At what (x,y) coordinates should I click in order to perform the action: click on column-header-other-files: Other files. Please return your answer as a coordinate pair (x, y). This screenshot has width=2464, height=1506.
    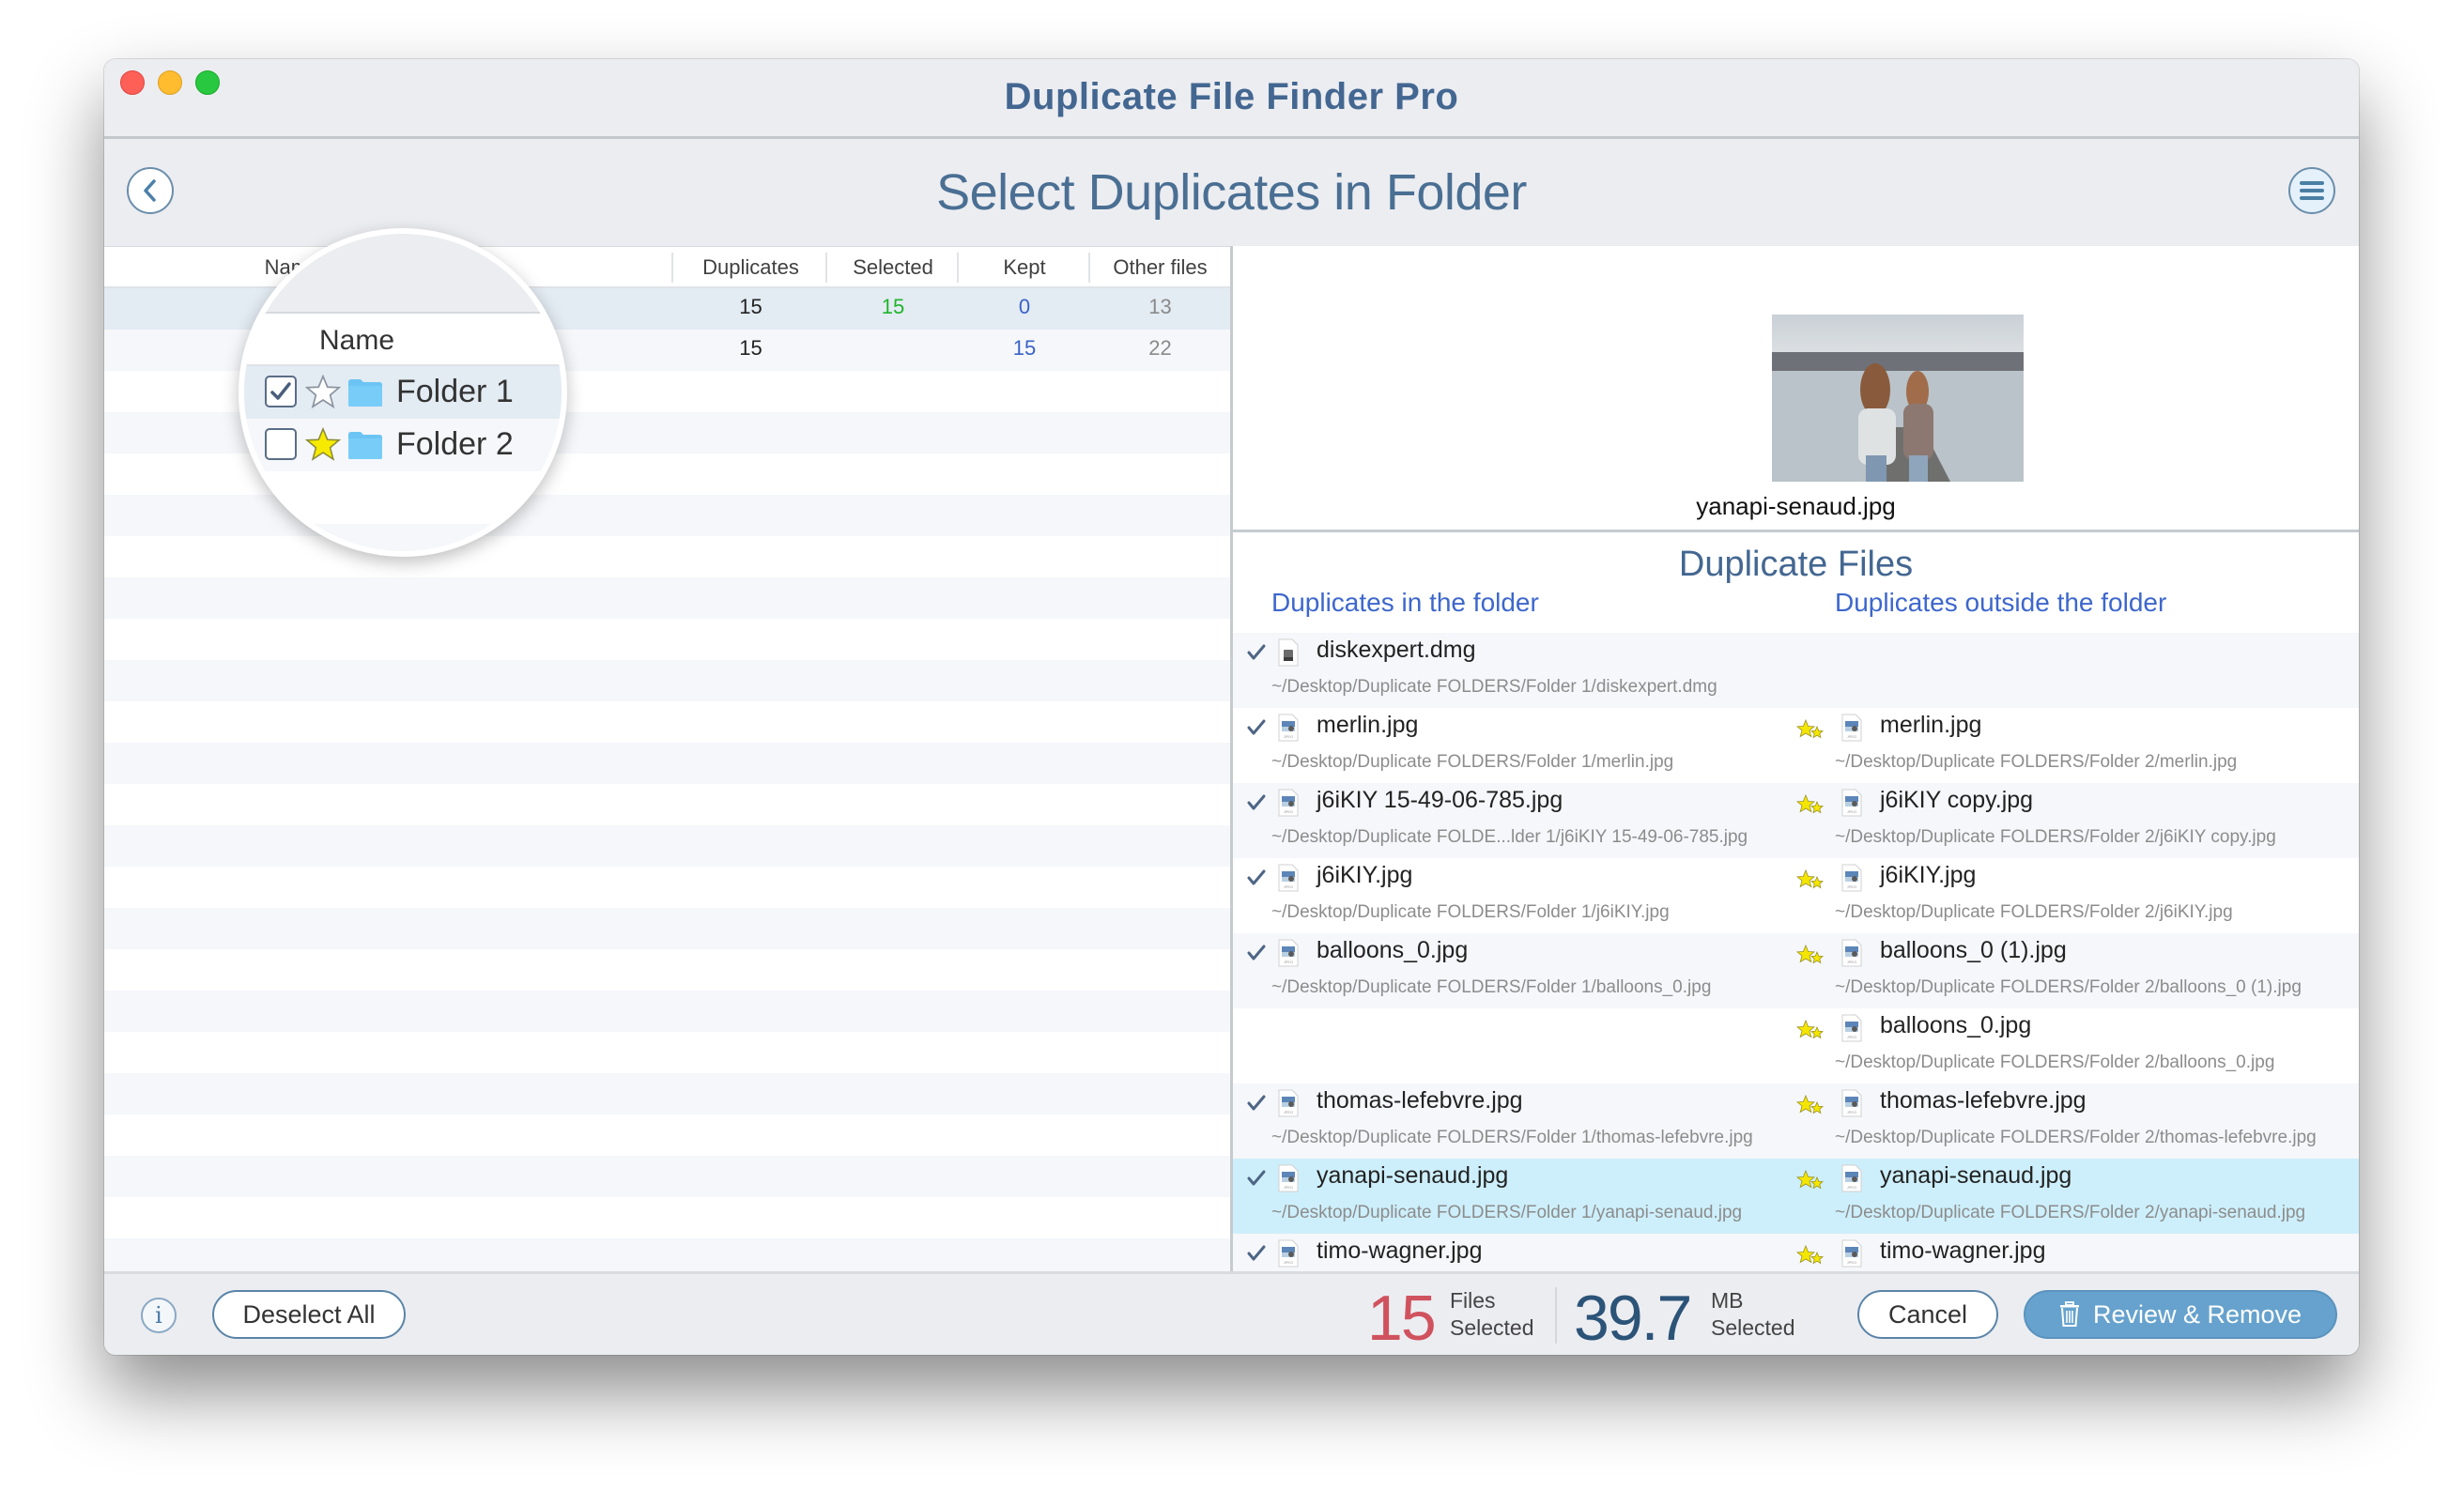
    Looking at the image, I should click on (1160, 267).